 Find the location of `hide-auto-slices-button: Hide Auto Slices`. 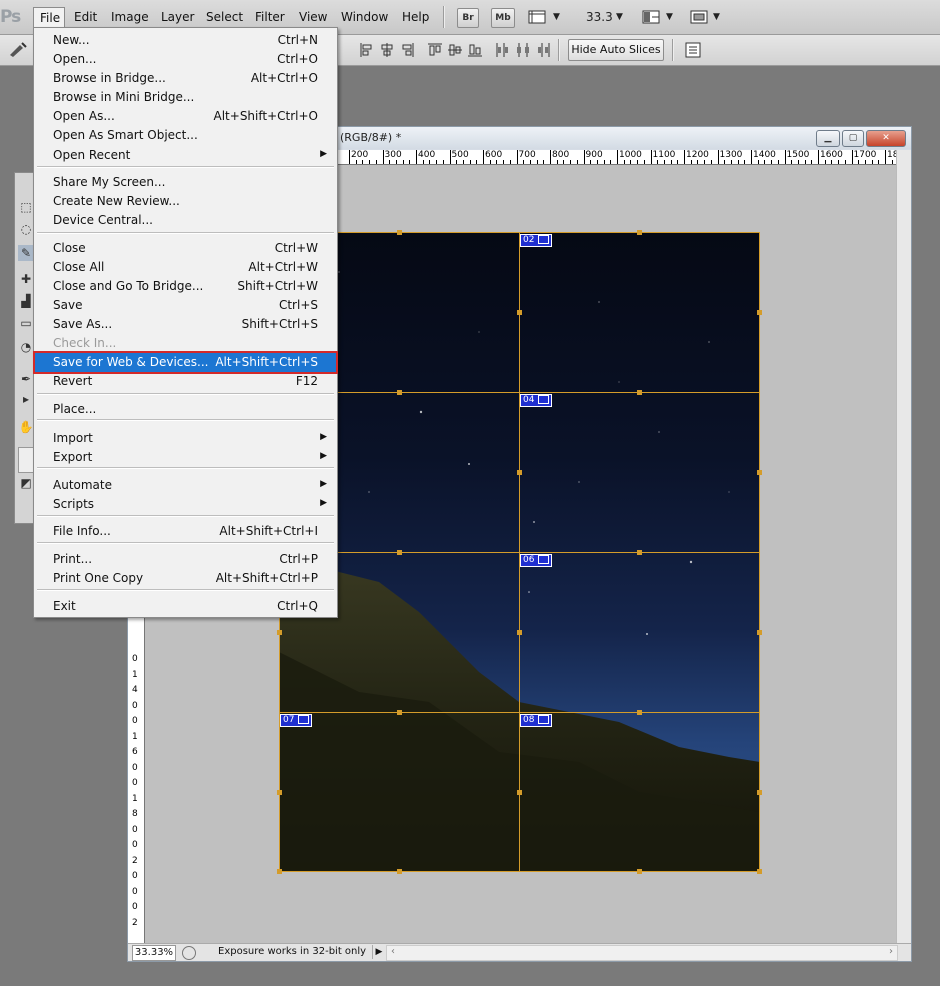

hide-auto-slices-button: Hide Auto Slices is located at coordinates (616, 50).